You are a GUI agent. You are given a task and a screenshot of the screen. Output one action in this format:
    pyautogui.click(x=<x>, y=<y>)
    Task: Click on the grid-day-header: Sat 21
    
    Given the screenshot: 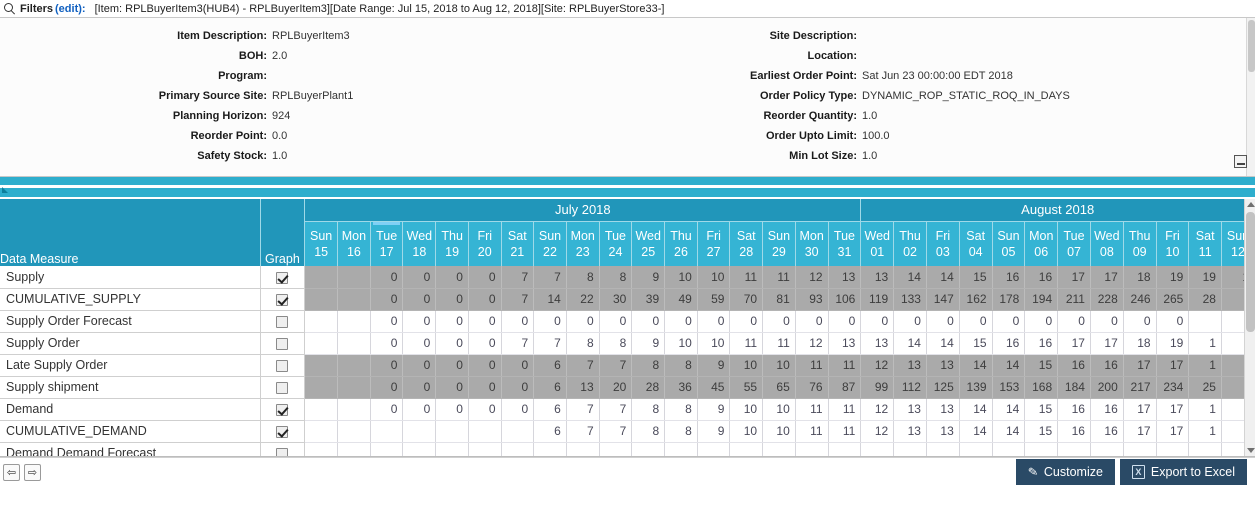 What is the action you would take?
    pyautogui.click(x=518, y=243)
    